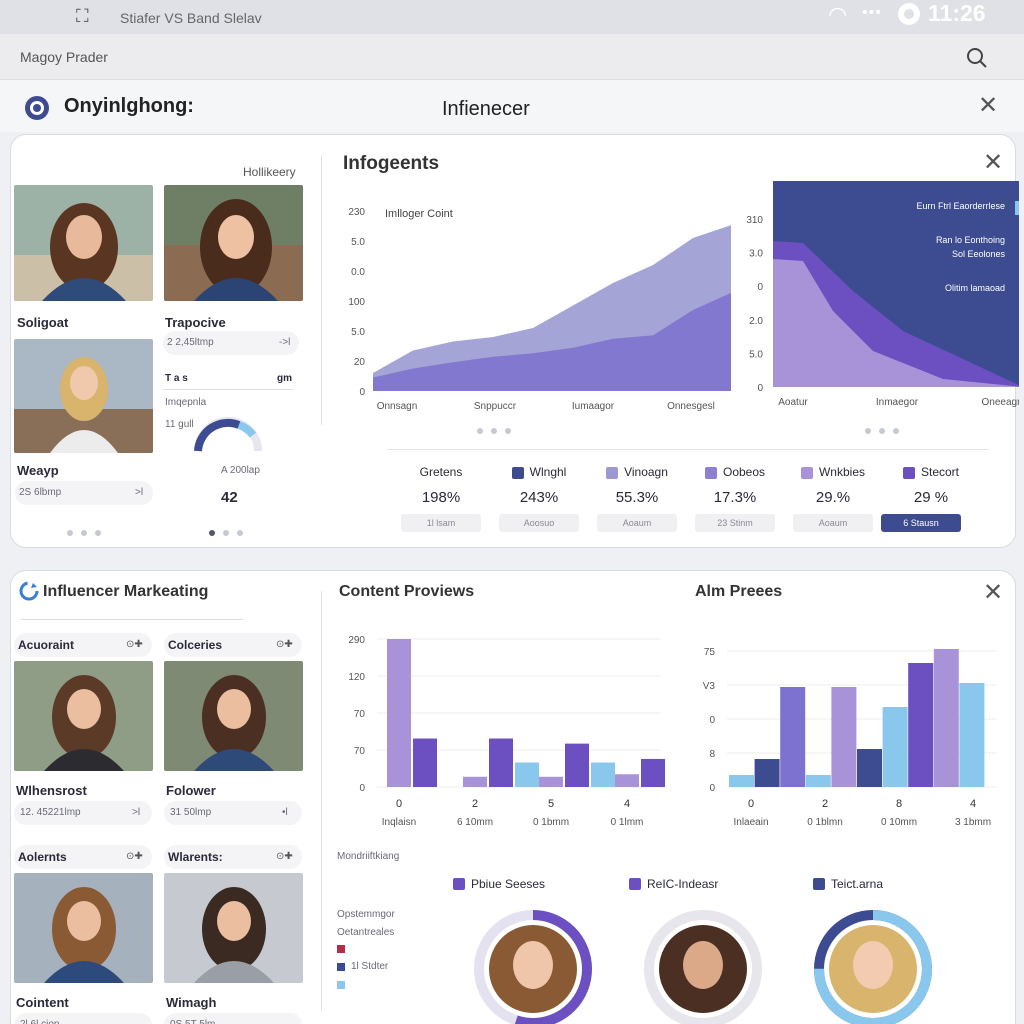 This screenshot has width=1024, height=1024. Describe the element at coordinates (391, 163) in the screenshot. I see `section-title: Infogeents` at that location.